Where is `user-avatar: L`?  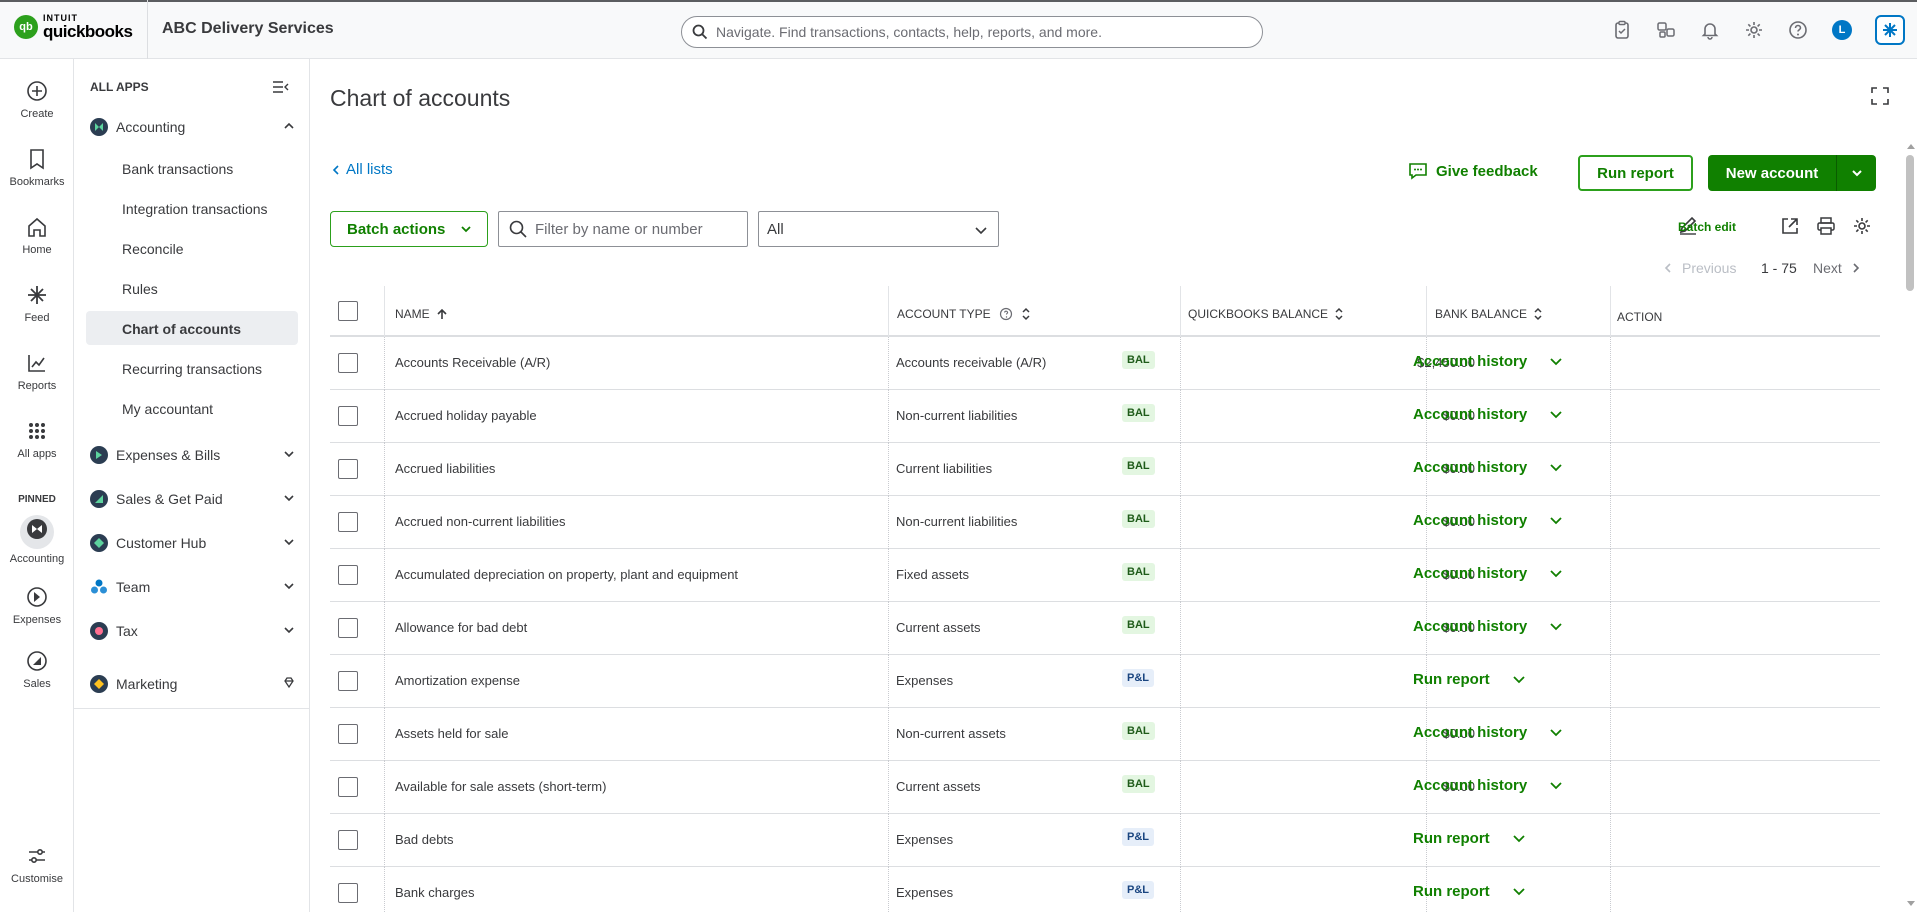 user-avatar: L is located at coordinates (1842, 30).